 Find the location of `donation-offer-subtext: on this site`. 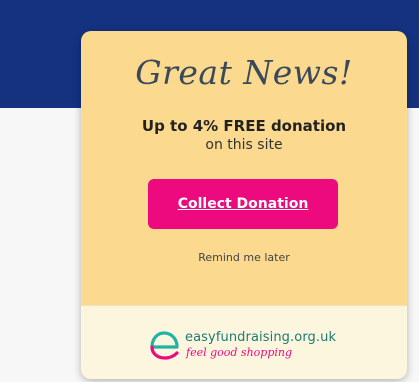

donation-offer-subtext: on this site is located at coordinates (244, 145).